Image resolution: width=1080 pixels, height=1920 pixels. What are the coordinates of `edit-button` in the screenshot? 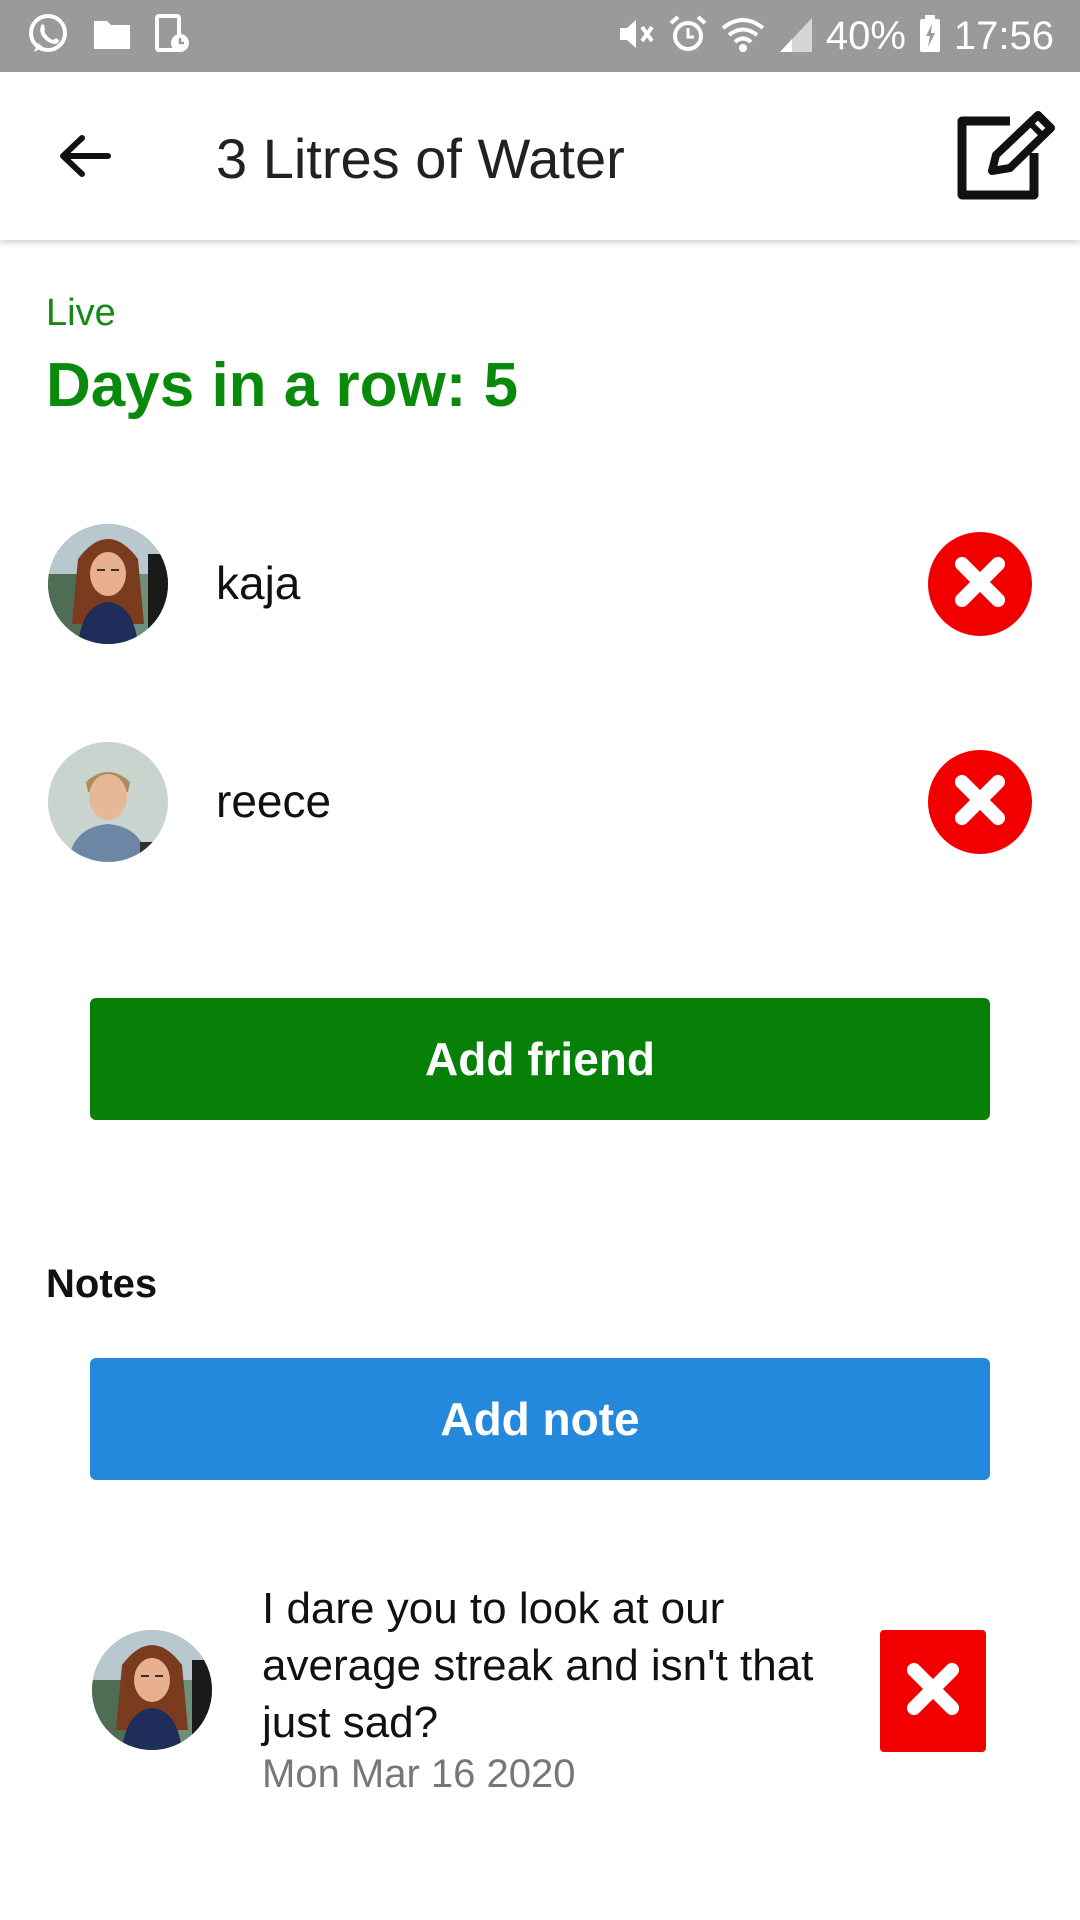 It's located at (1004, 158).